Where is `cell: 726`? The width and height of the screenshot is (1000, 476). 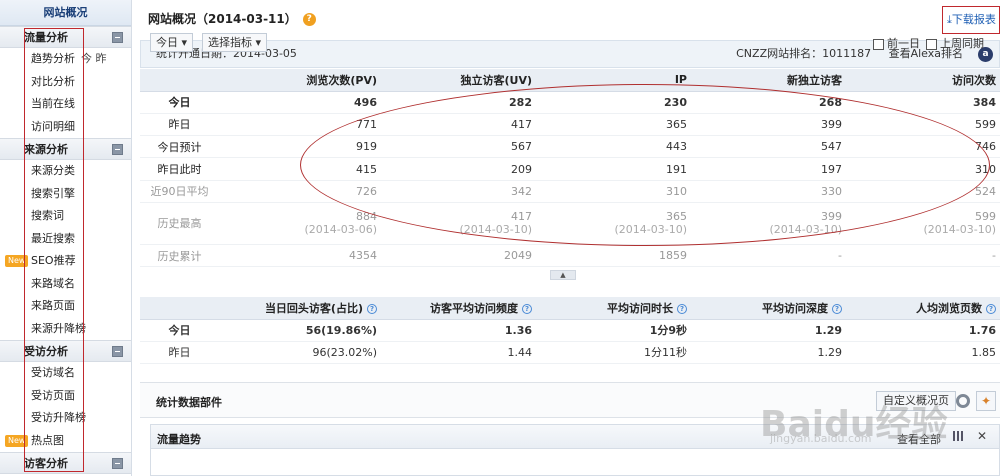
cell: 726 is located at coordinates (302, 191).